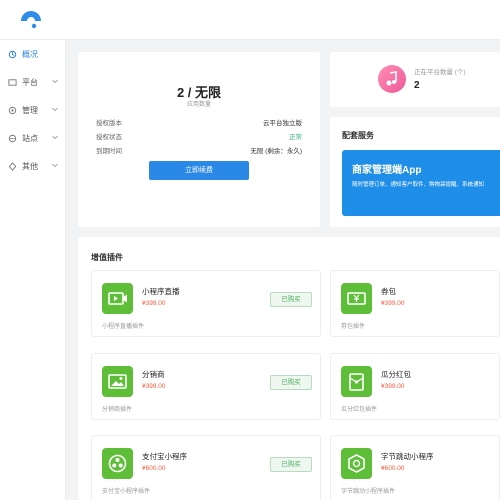 Image resolution: width=500 pixels, height=500 pixels. What do you see at coordinates (415, 467) in the screenshot?
I see `plugin-card: 字节跳动小程序 ¥600.00 字节跳动小程序插件` at bounding box center [415, 467].